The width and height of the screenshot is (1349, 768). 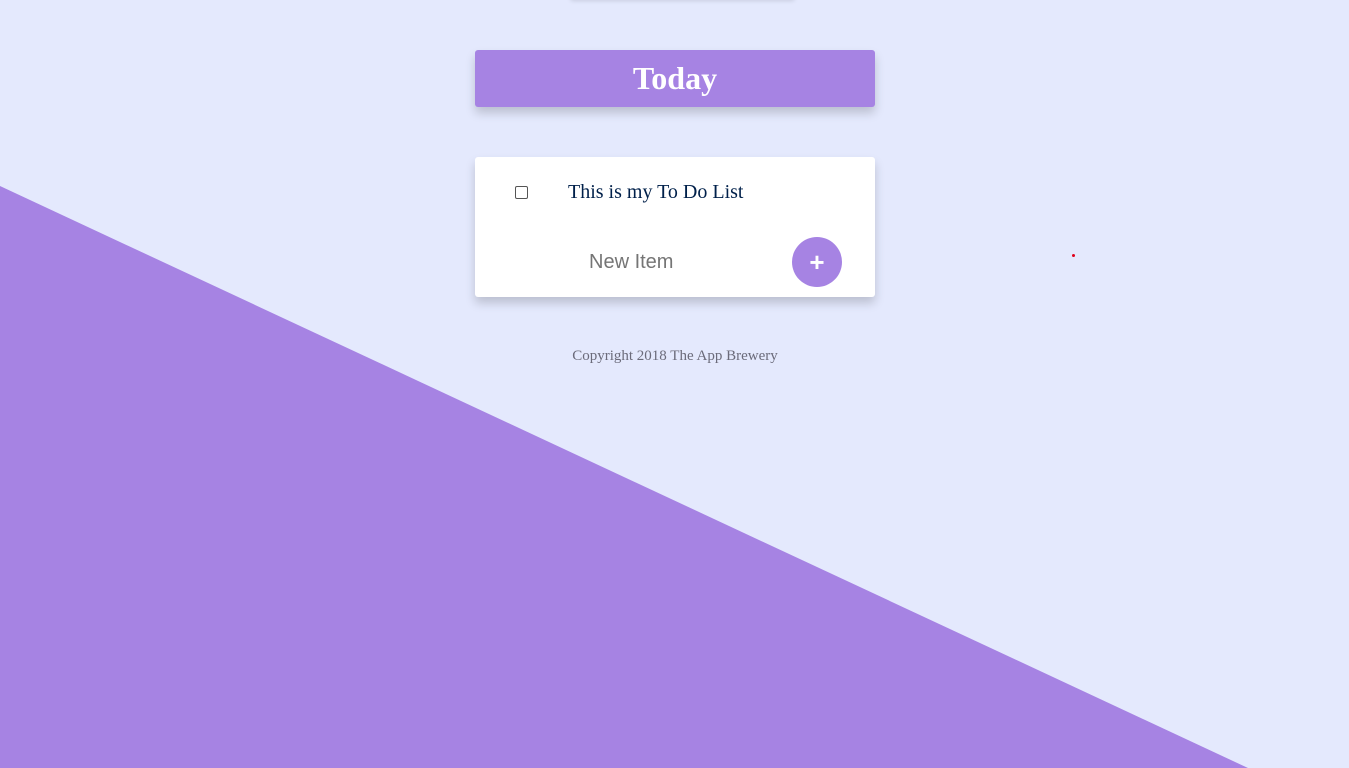 I want to click on plus-icon: +, so click(x=817, y=262).